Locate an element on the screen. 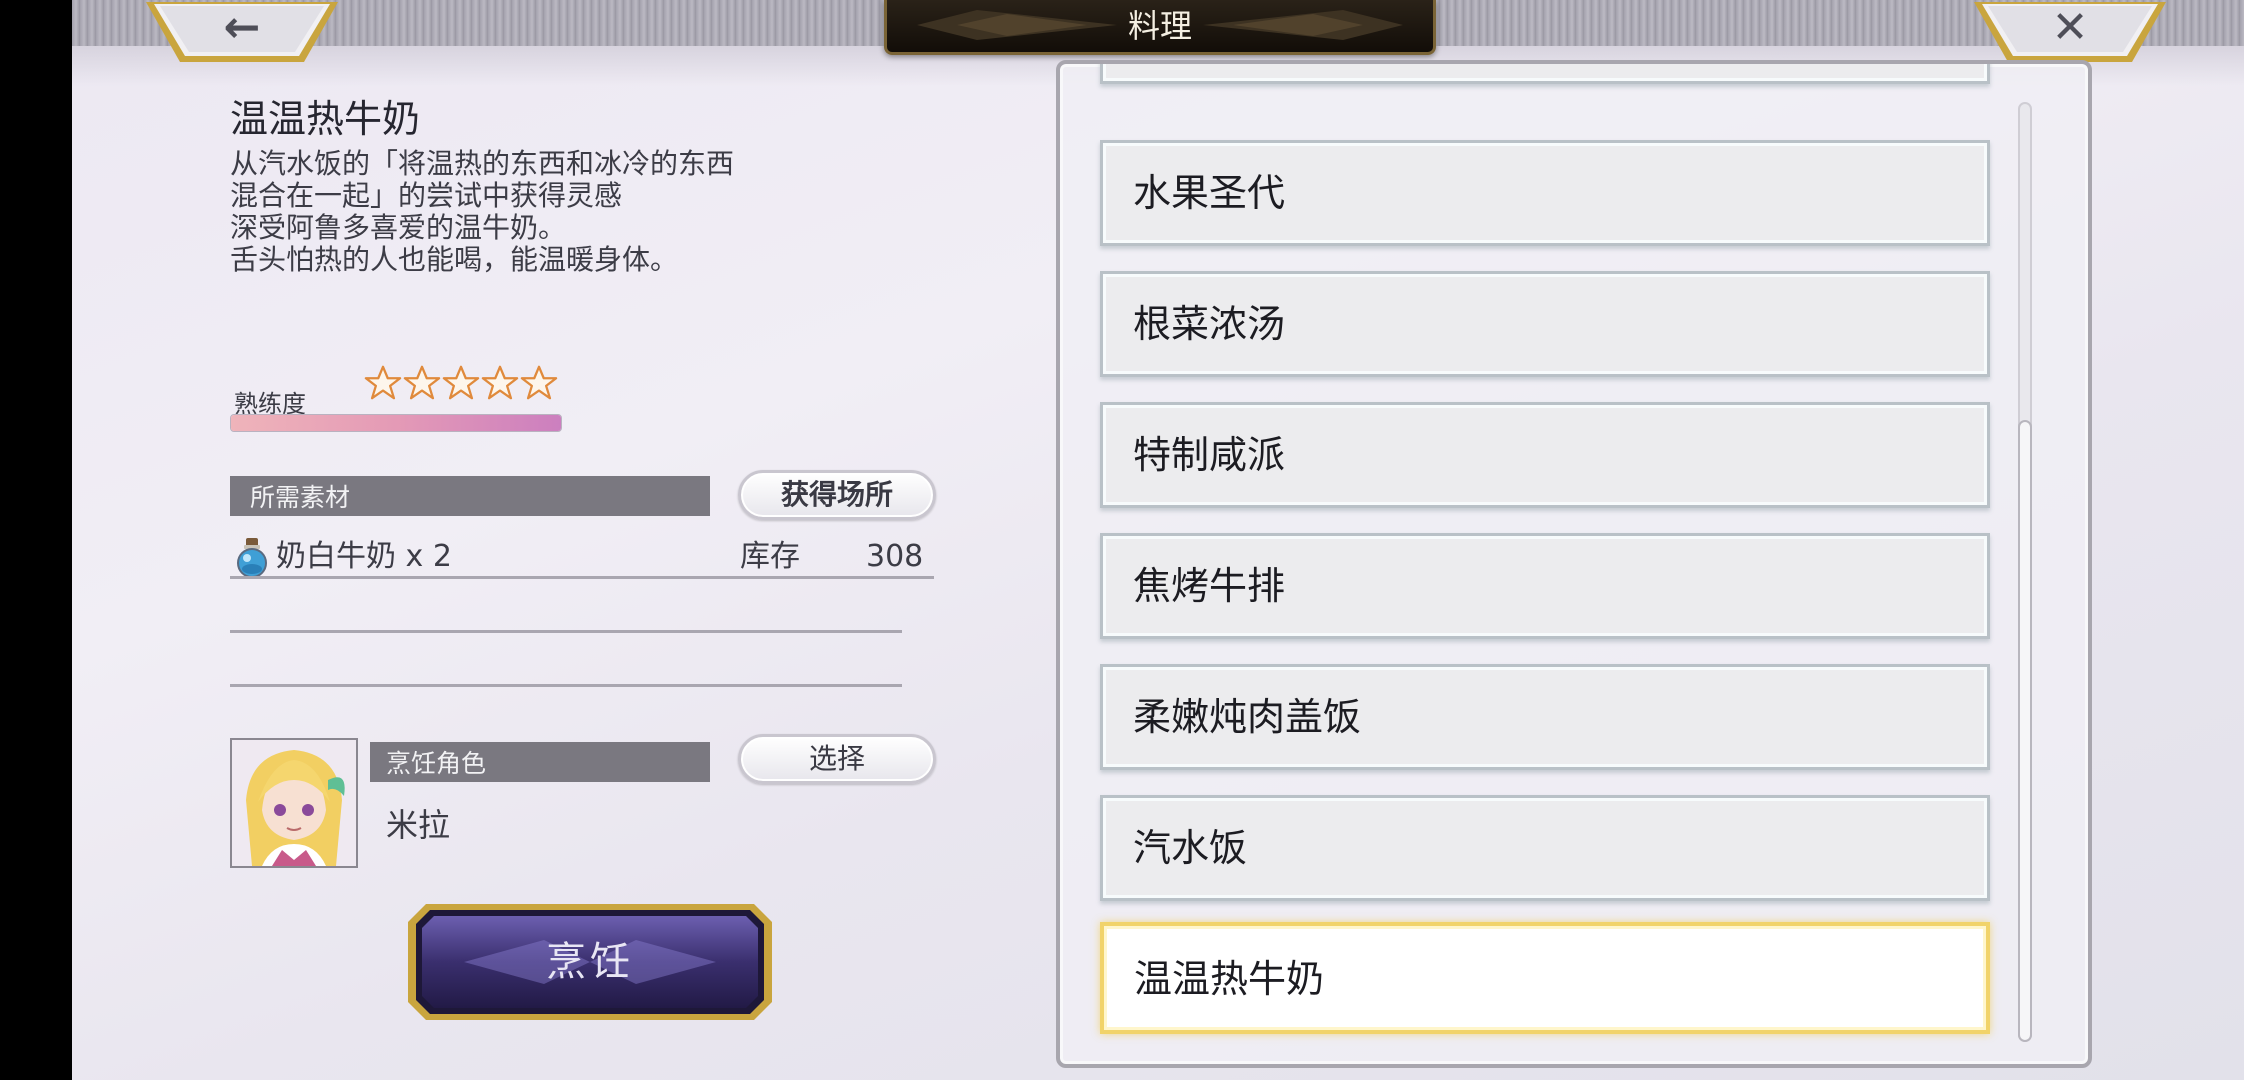 The height and width of the screenshot is (1080, 2244). page-title: 料理 is located at coordinates (1159, 26).